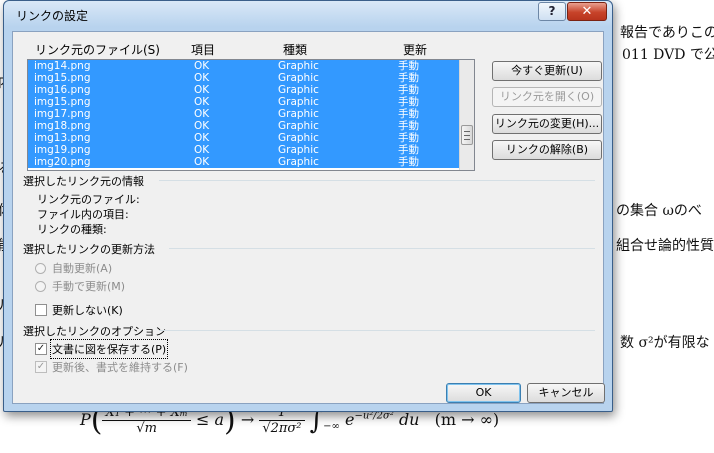 The height and width of the screenshot is (453, 714). I want to click on manual-update-label: 手動で更新(M), so click(89, 286).